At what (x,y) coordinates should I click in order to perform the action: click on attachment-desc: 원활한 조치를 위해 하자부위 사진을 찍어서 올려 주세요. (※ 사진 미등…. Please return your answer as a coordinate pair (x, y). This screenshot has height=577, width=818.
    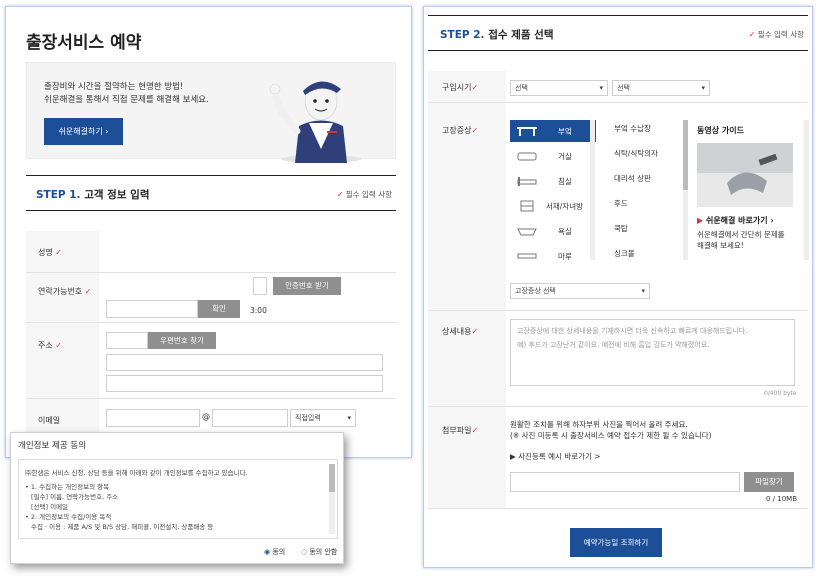
    Looking at the image, I should click on (611, 430).